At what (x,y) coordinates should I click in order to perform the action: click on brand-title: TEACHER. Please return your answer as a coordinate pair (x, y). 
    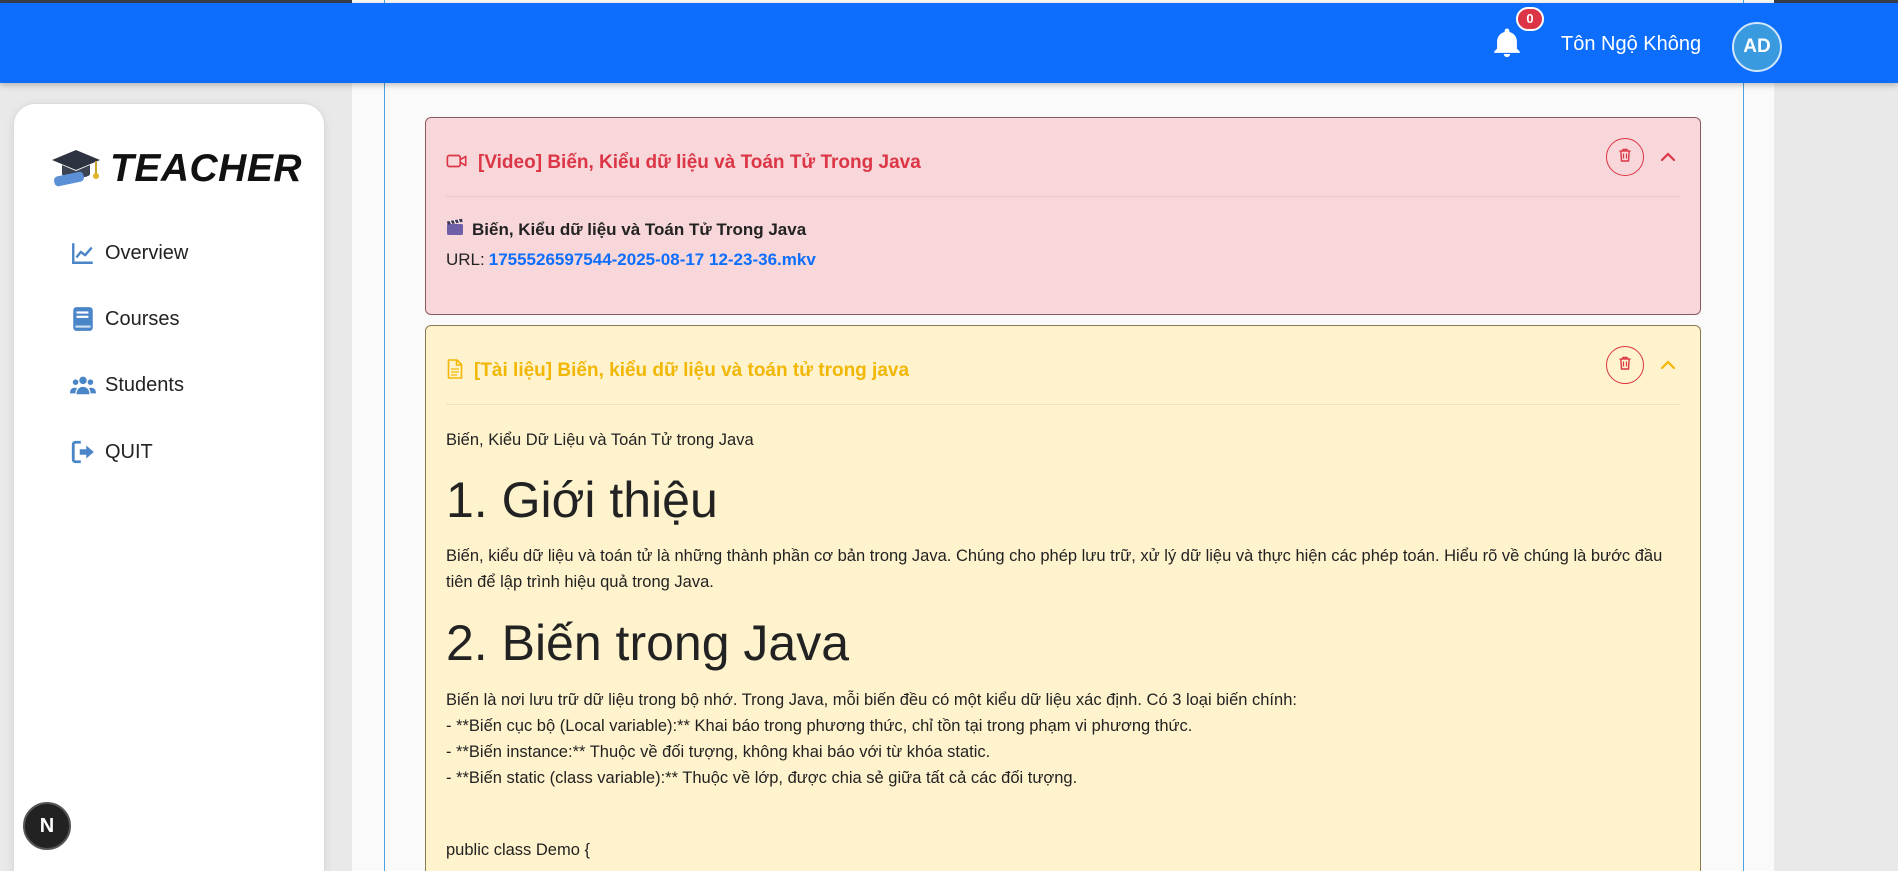
    Looking at the image, I should click on (206, 168).